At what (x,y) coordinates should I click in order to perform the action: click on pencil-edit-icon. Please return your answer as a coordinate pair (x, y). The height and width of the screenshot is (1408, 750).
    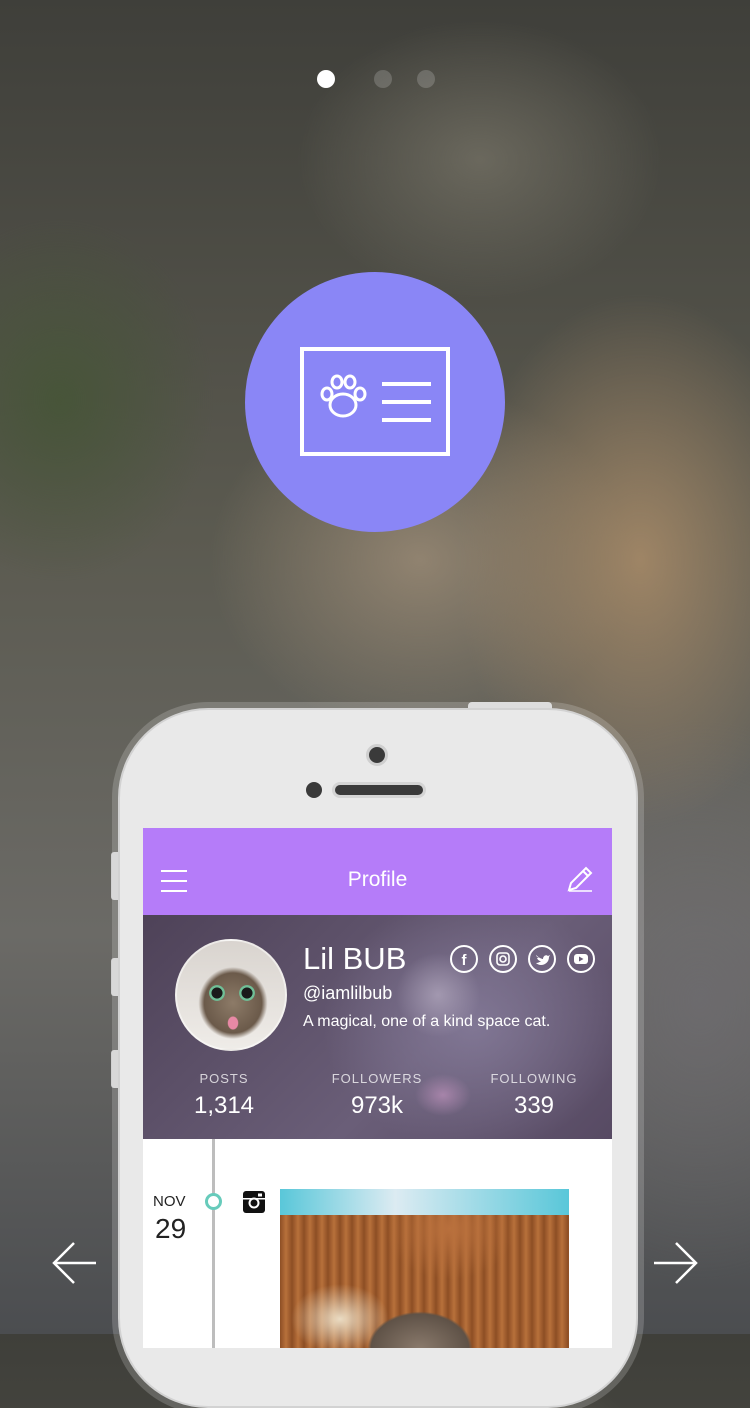
    Looking at the image, I should click on (580, 879).